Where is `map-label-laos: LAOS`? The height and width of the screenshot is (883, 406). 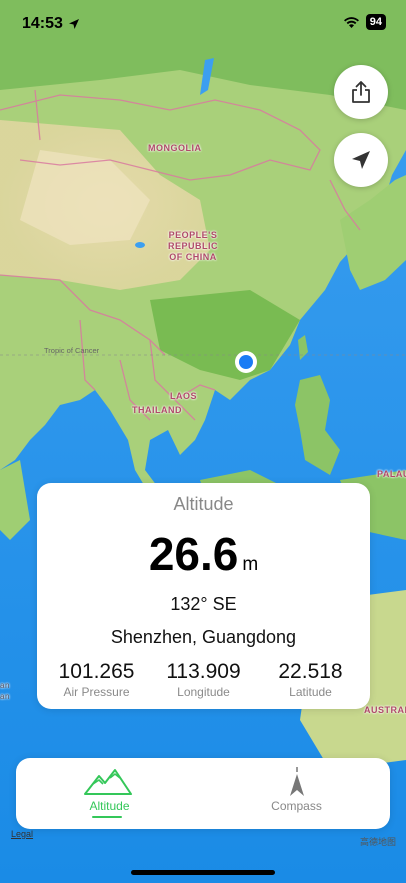 map-label-laos: LAOS is located at coordinates (184, 396).